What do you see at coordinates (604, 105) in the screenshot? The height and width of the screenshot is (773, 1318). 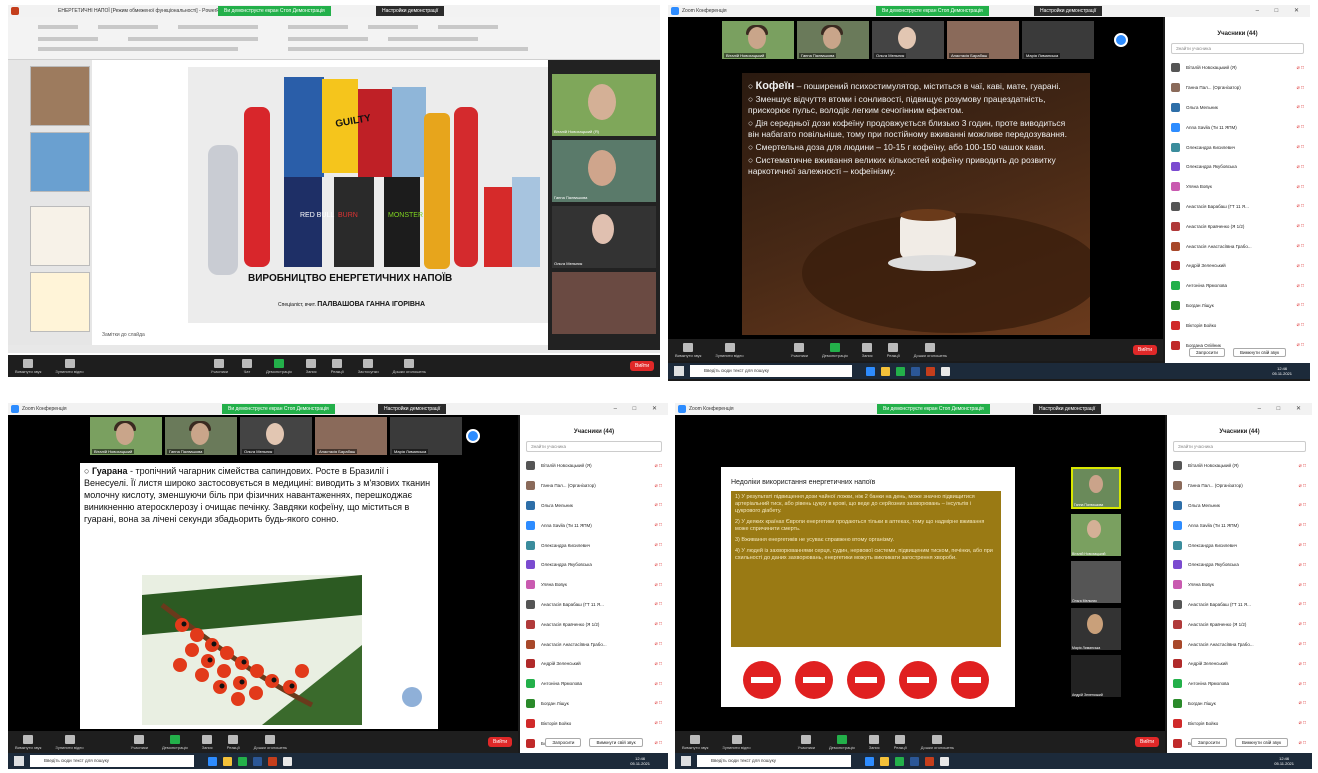 I see `video-tile: Віталій Новохацький (Я)` at bounding box center [604, 105].